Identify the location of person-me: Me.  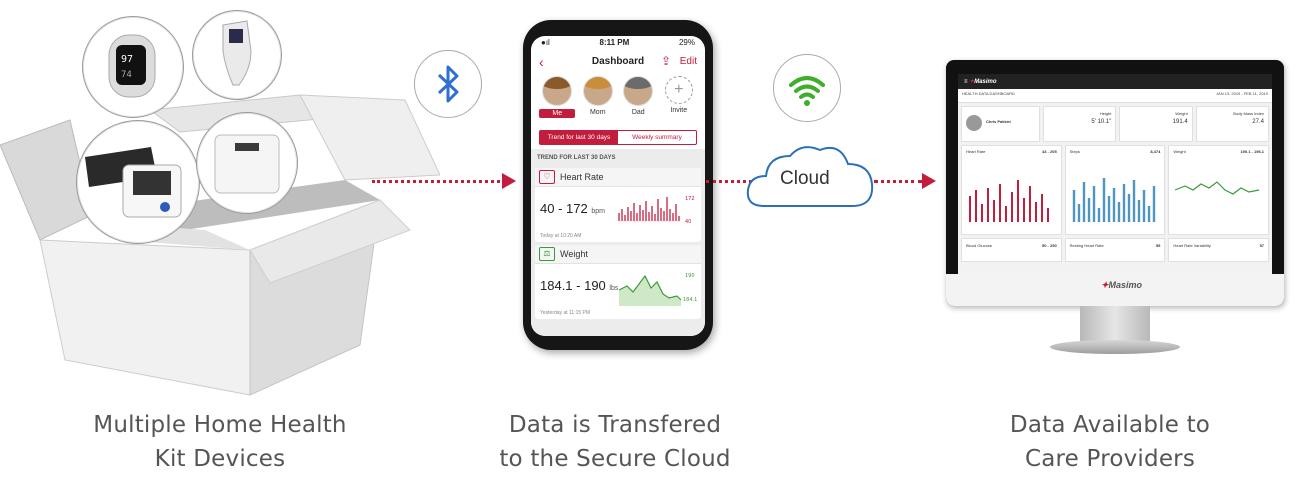
(557, 101).